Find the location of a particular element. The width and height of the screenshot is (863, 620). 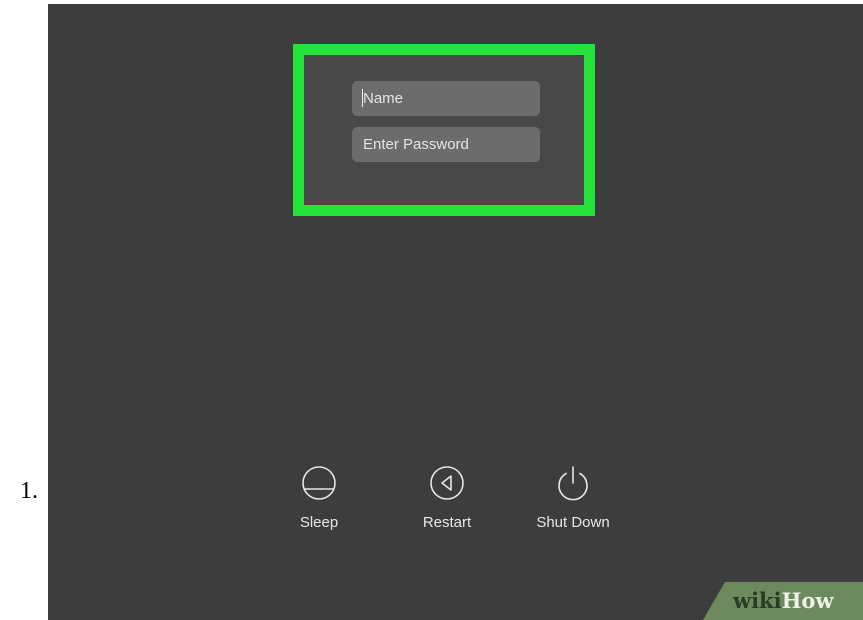

restart-label: Restart is located at coordinates (447, 522).